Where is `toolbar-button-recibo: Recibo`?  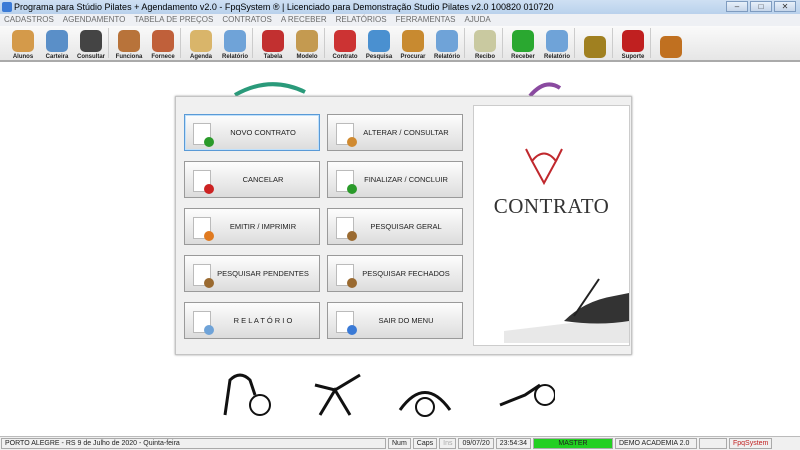 toolbar-button-recibo: Recibo is located at coordinates (485, 44).